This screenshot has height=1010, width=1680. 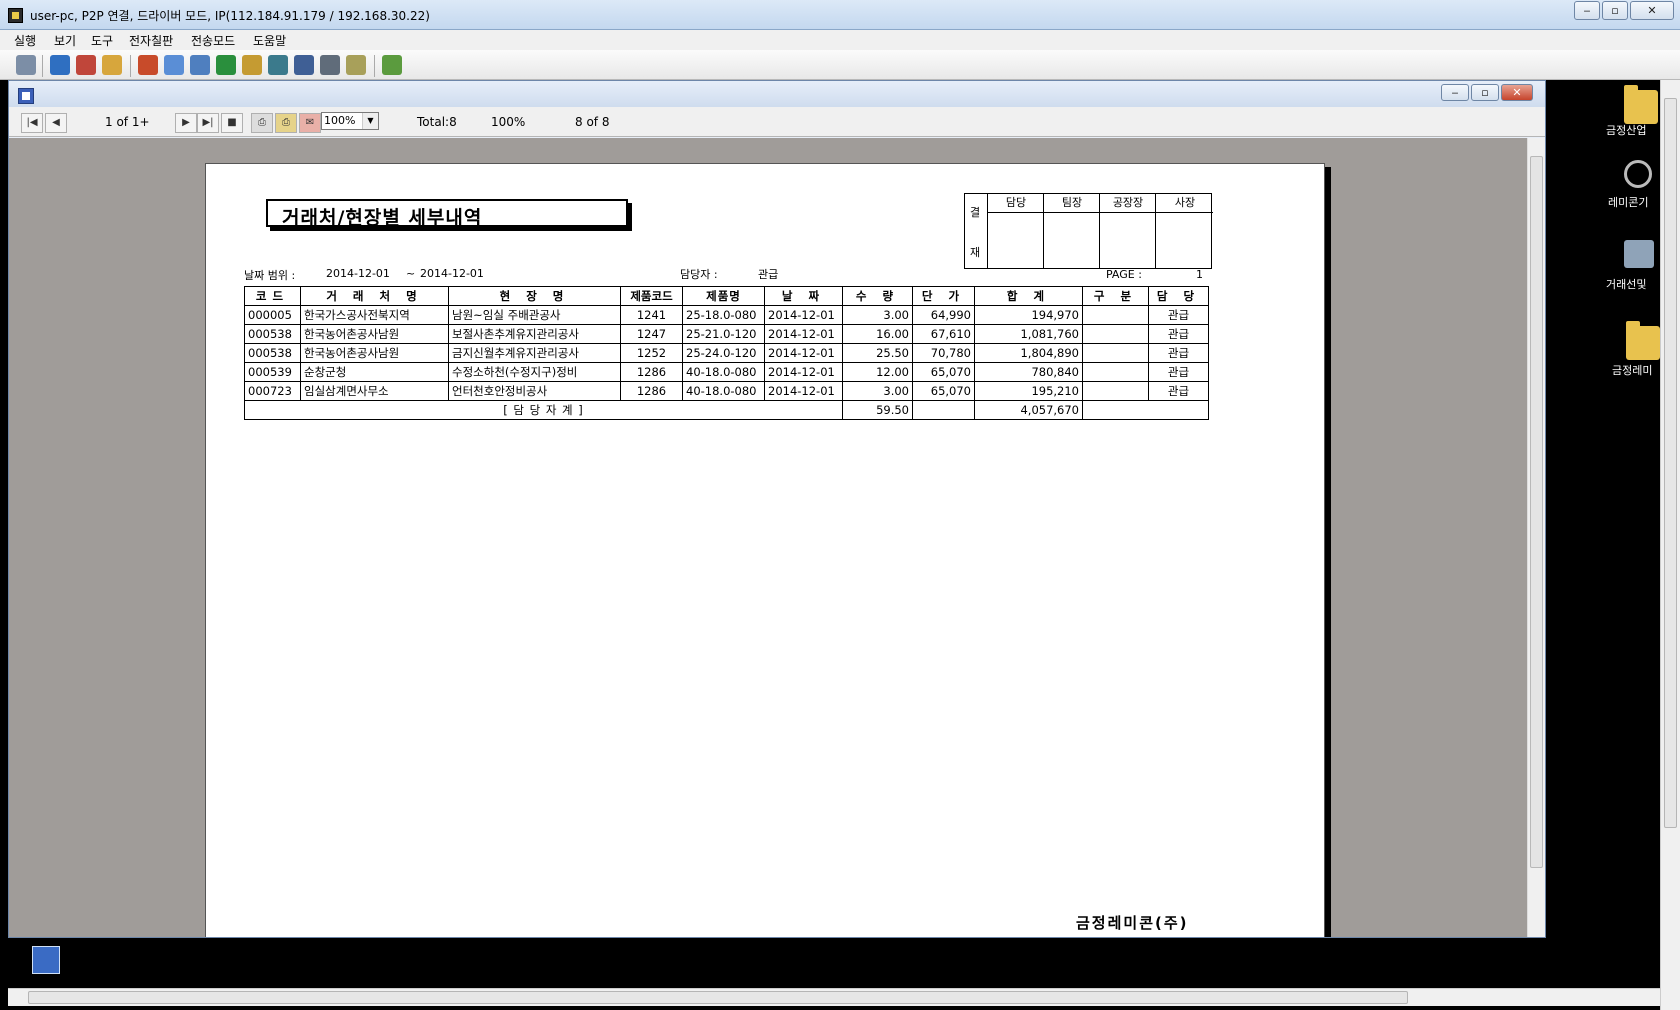 What do you see at coordinates (112, 65) in the screenshot?
I see `refresh-screen-icon` at bounding box center [112, 65].